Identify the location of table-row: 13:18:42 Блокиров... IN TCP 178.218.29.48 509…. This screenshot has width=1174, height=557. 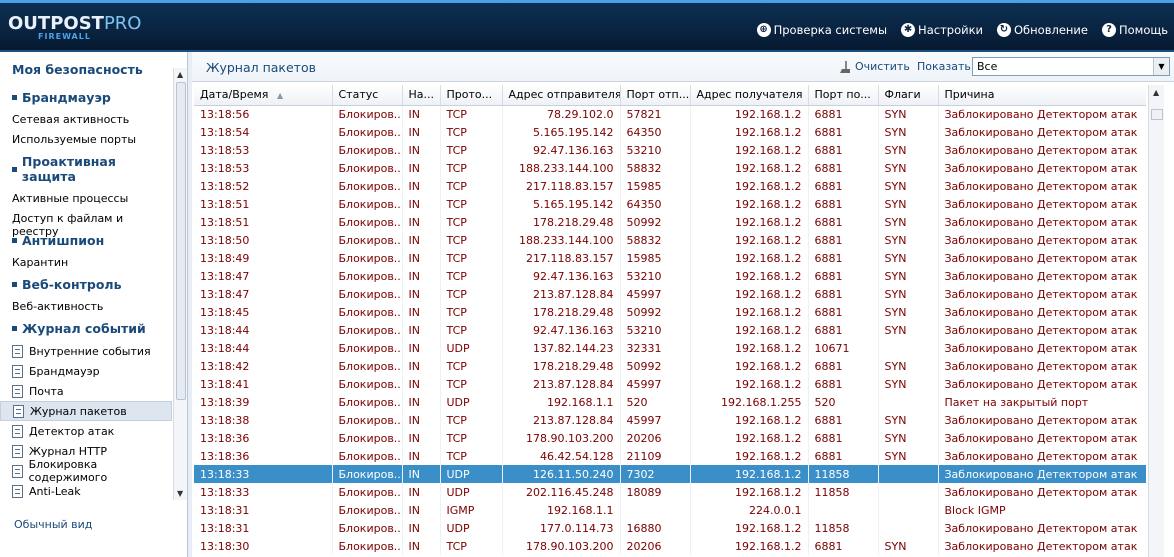
(670, 366).